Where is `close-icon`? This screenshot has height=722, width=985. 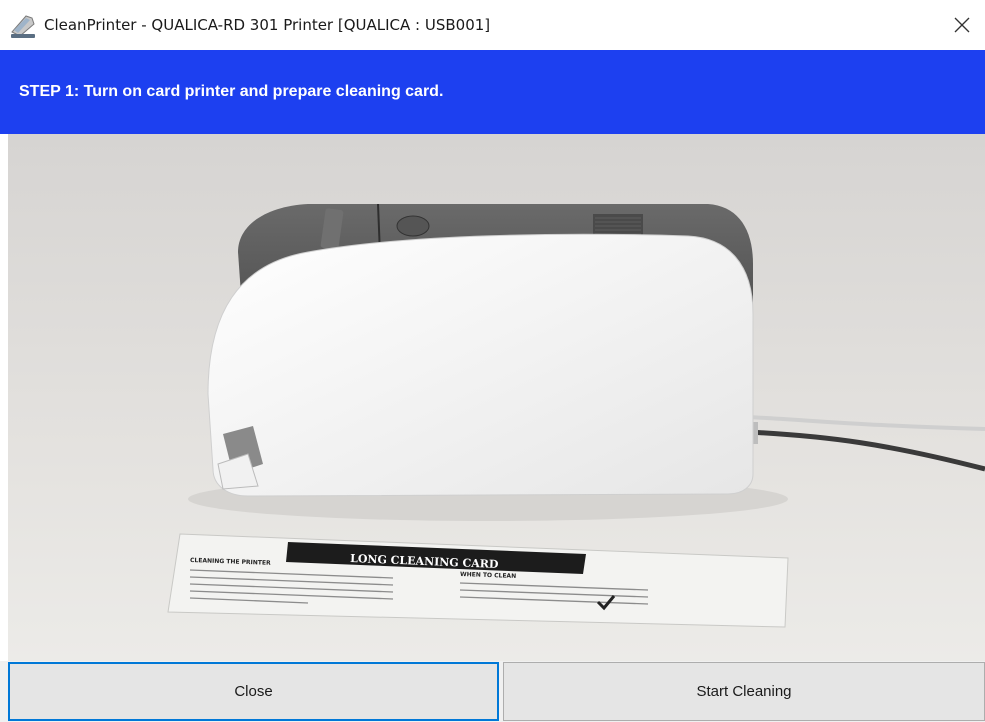 close-icon is located at coordinates (962, 25).